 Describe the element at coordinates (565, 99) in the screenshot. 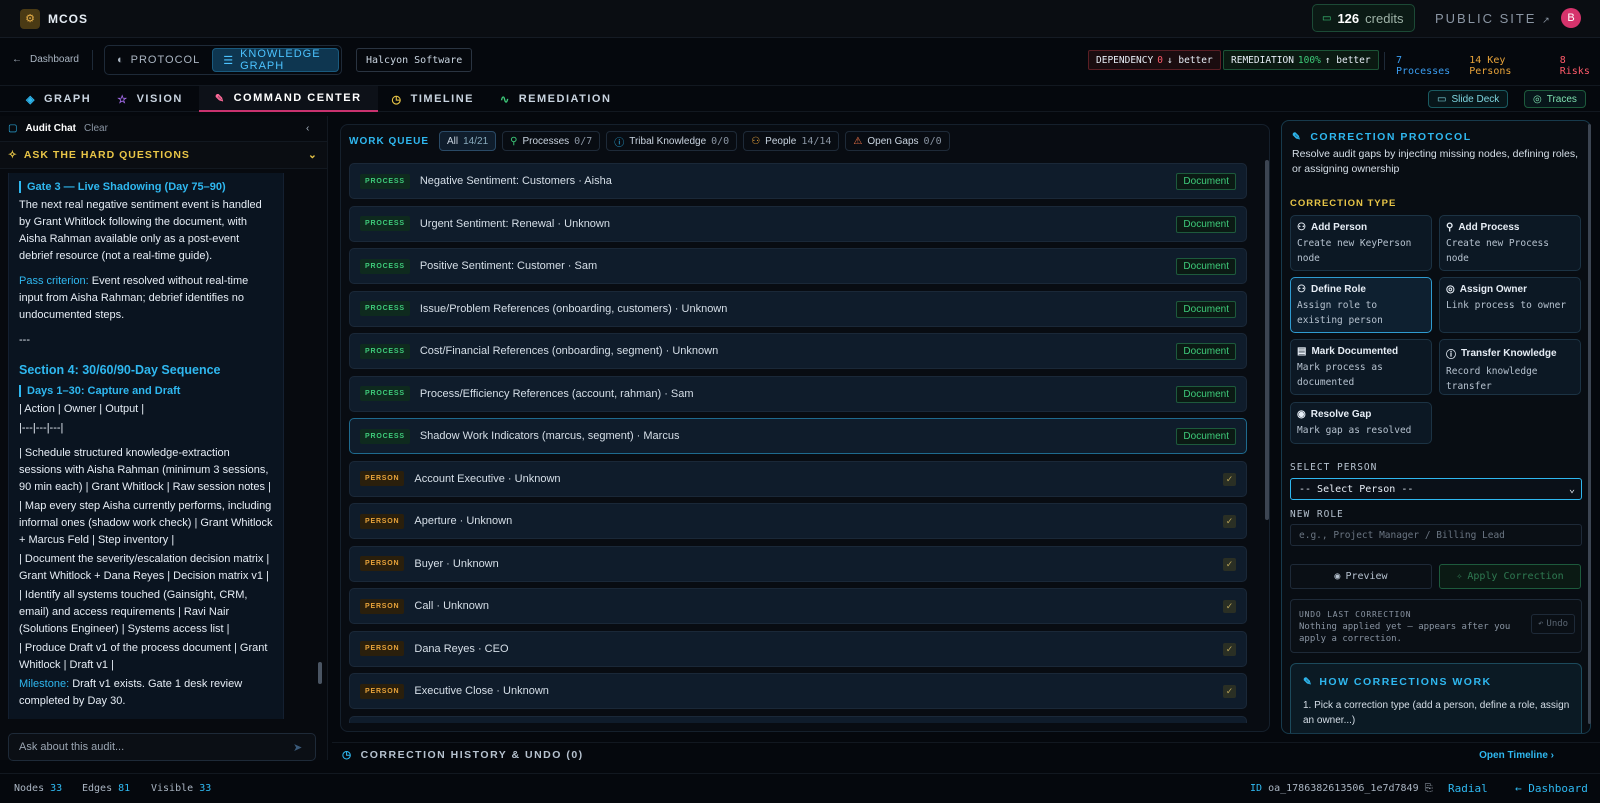

I see `tab-remediation-label: REMEDIATION` at that location.